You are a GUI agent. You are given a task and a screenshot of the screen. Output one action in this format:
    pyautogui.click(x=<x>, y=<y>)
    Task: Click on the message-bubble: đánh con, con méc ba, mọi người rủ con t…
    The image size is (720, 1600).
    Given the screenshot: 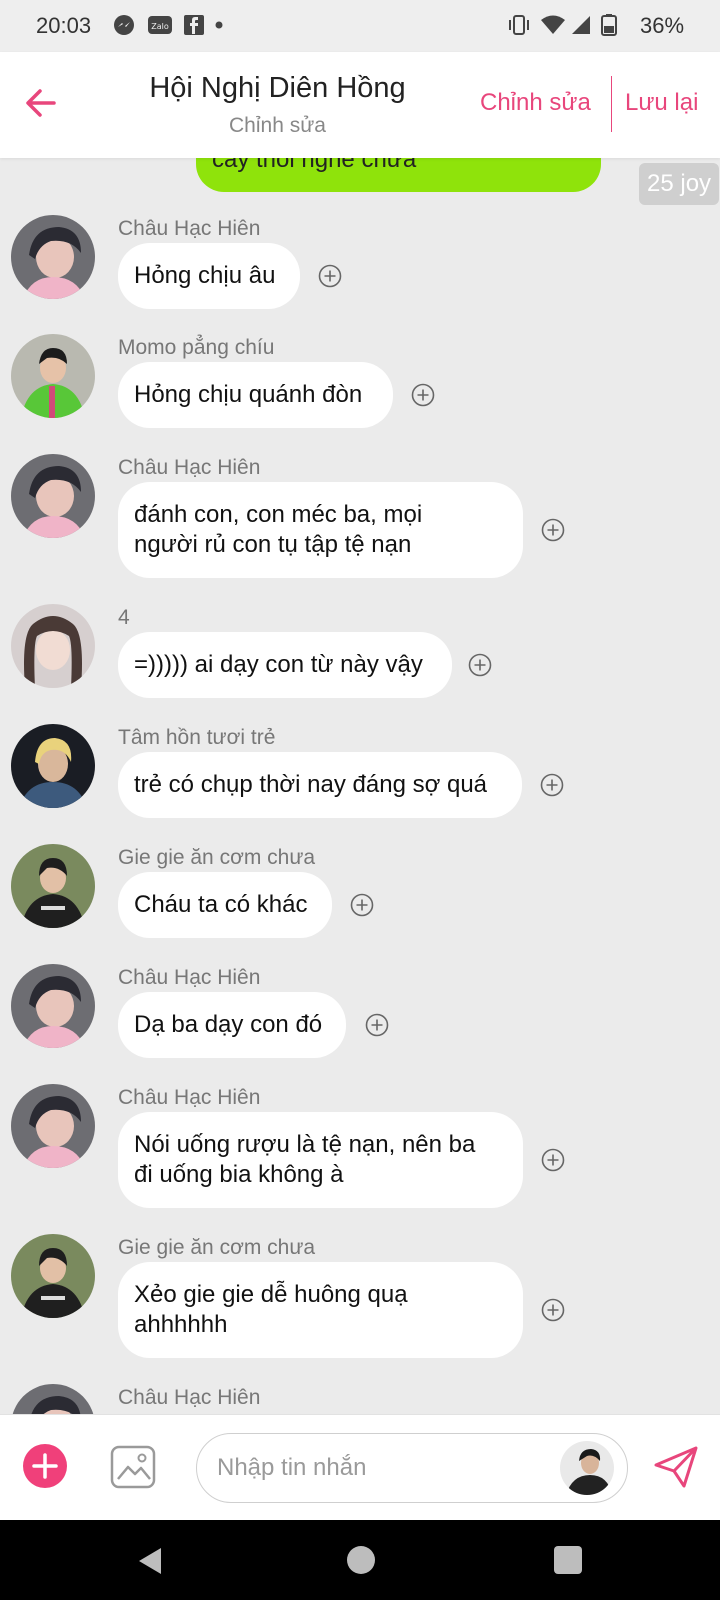 What is the action you would take?
    pyautogui.click(x=320, y=530)
    